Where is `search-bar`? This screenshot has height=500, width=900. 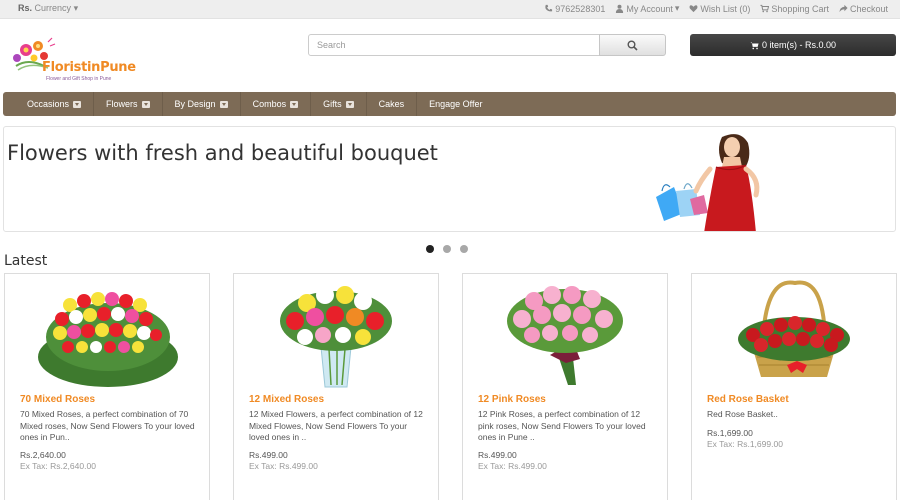
search-bar is located at coordinates (487, 45).